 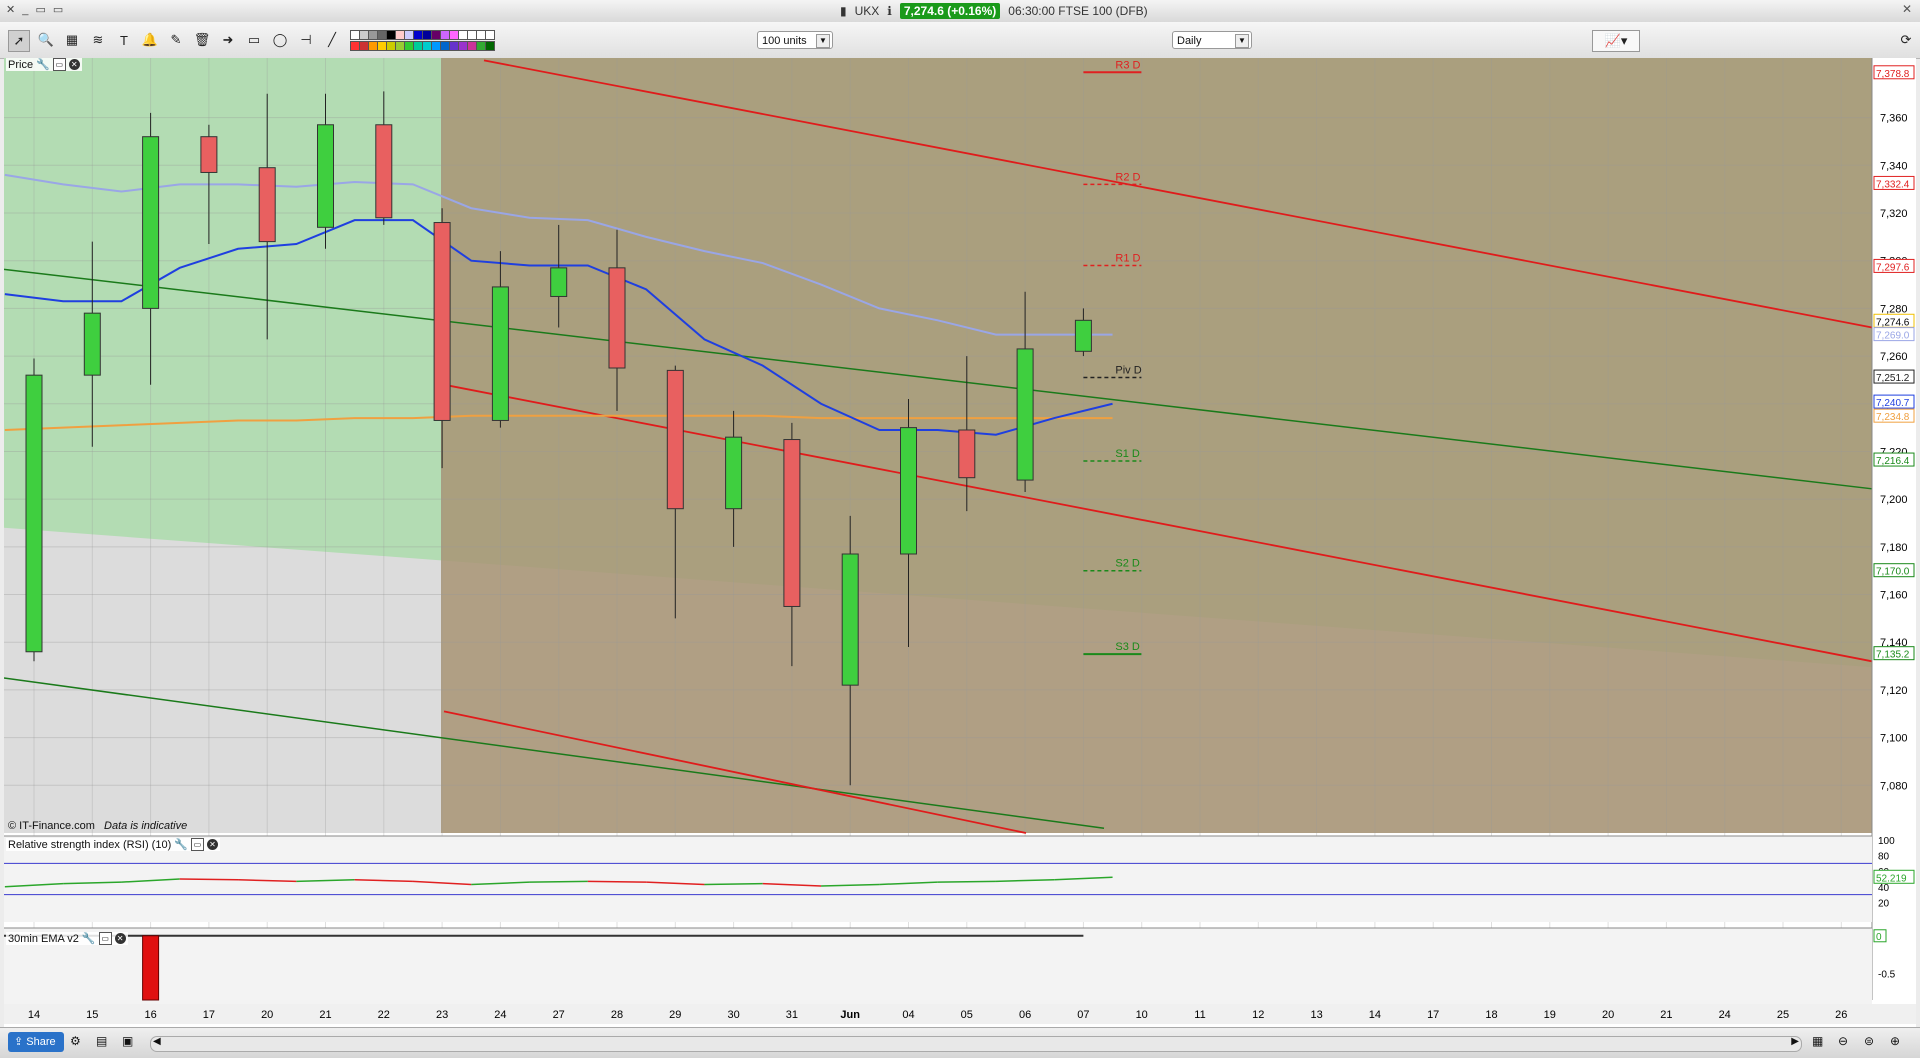 I want to click on zoom-fit-icon: ⊜, so click(x=1869, y=1041).